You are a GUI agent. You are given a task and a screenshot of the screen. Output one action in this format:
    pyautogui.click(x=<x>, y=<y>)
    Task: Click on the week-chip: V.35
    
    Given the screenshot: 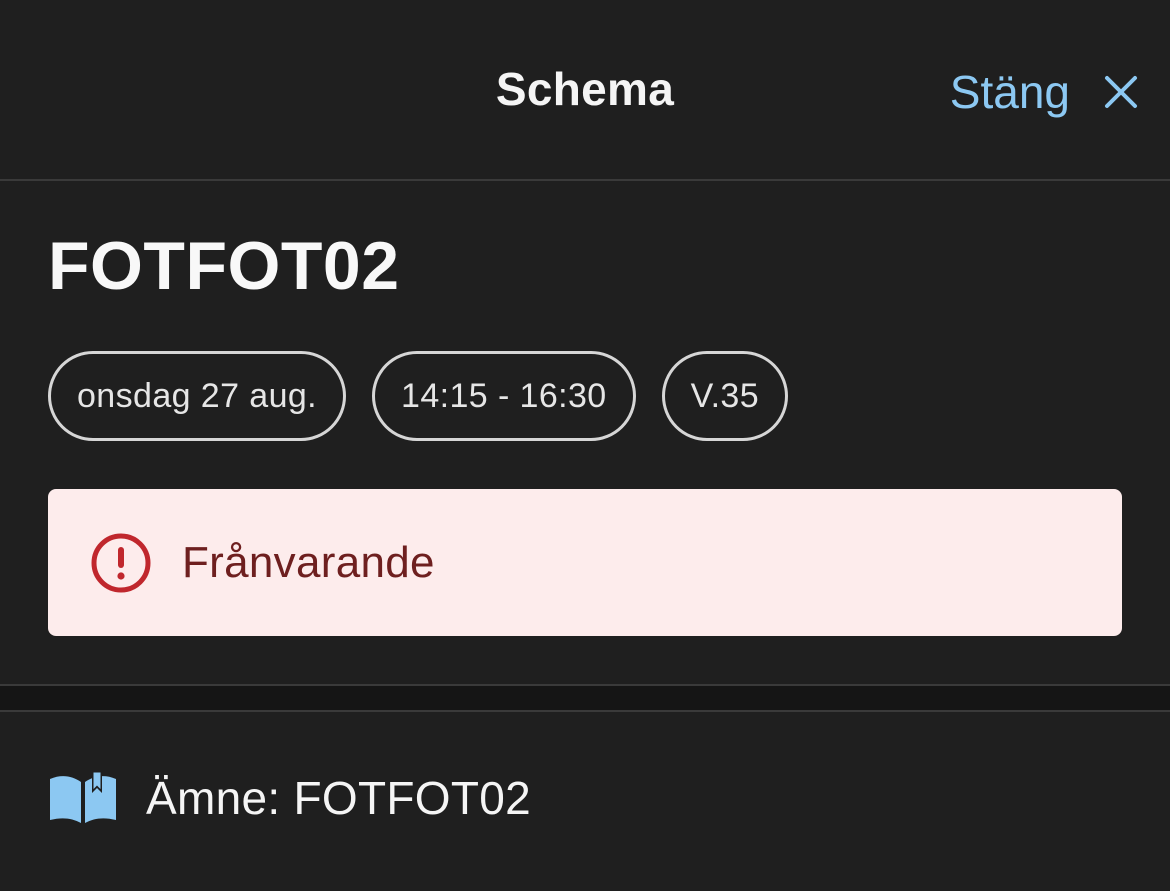 What is the action you would take?
    pyautogui.click(x=725, y=396)
    